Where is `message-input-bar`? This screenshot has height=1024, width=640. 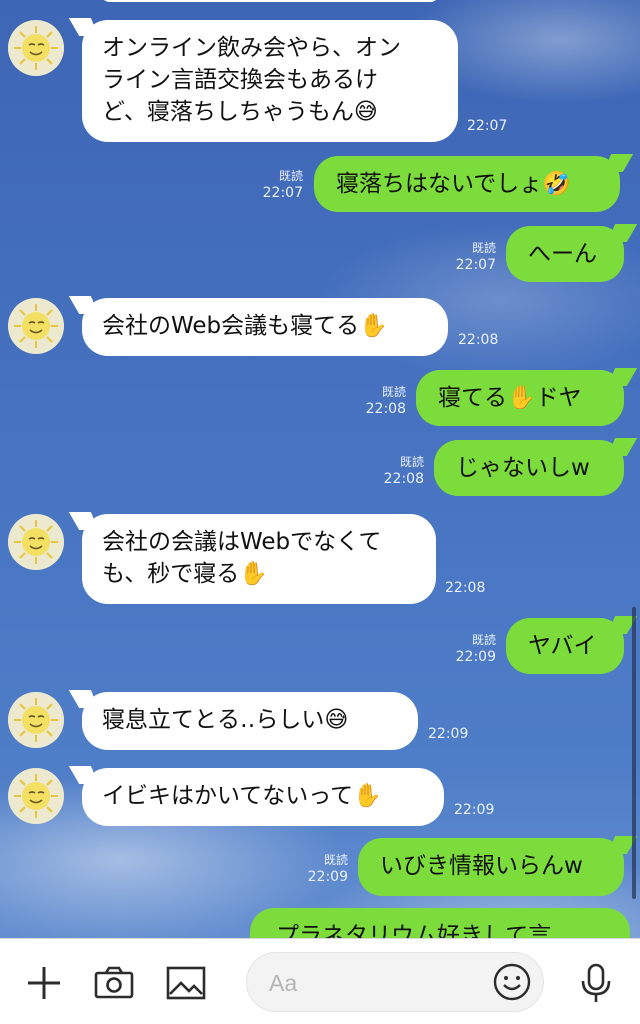
message-input-bar is located at coordinates (320, 981).